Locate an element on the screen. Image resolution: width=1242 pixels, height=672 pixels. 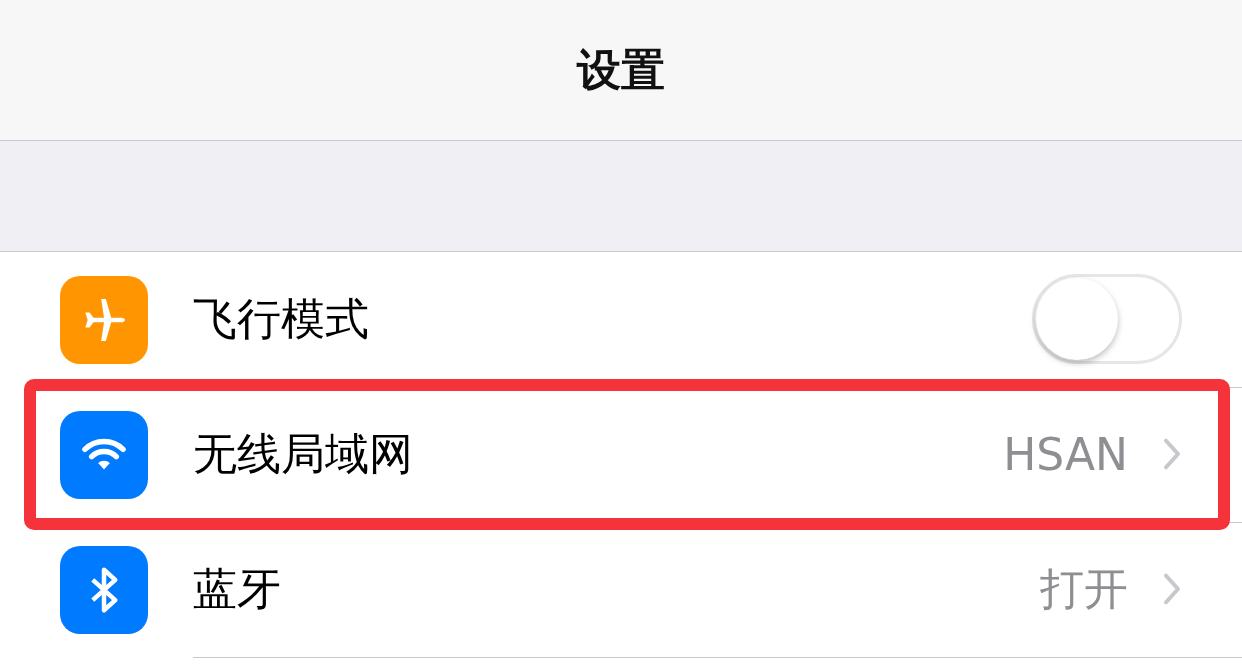
setting-value: 打开 is located at coordinates (1084, 588).